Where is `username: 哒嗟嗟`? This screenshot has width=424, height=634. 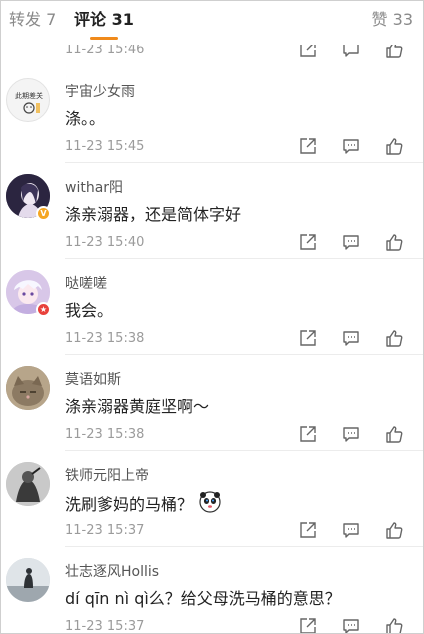
username: 哒嗟嗟 is located at coordinates (86, 284).